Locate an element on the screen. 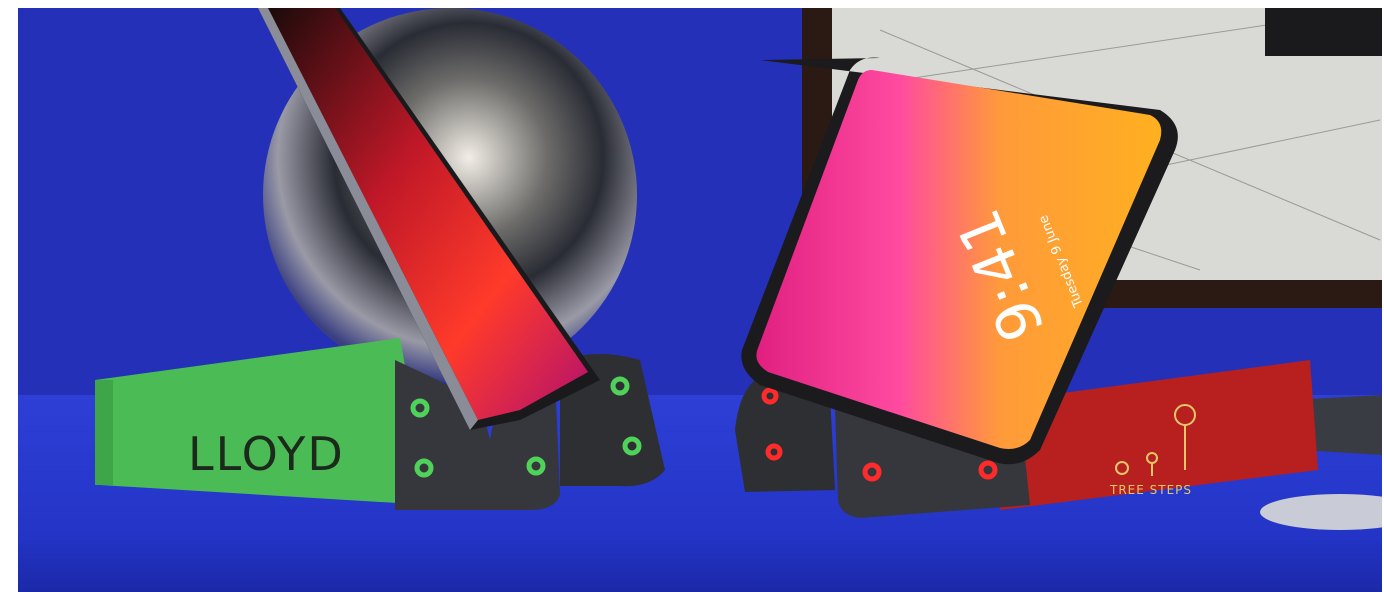  lloyd-logo: LLOYD is located at coordinates (266, 454).